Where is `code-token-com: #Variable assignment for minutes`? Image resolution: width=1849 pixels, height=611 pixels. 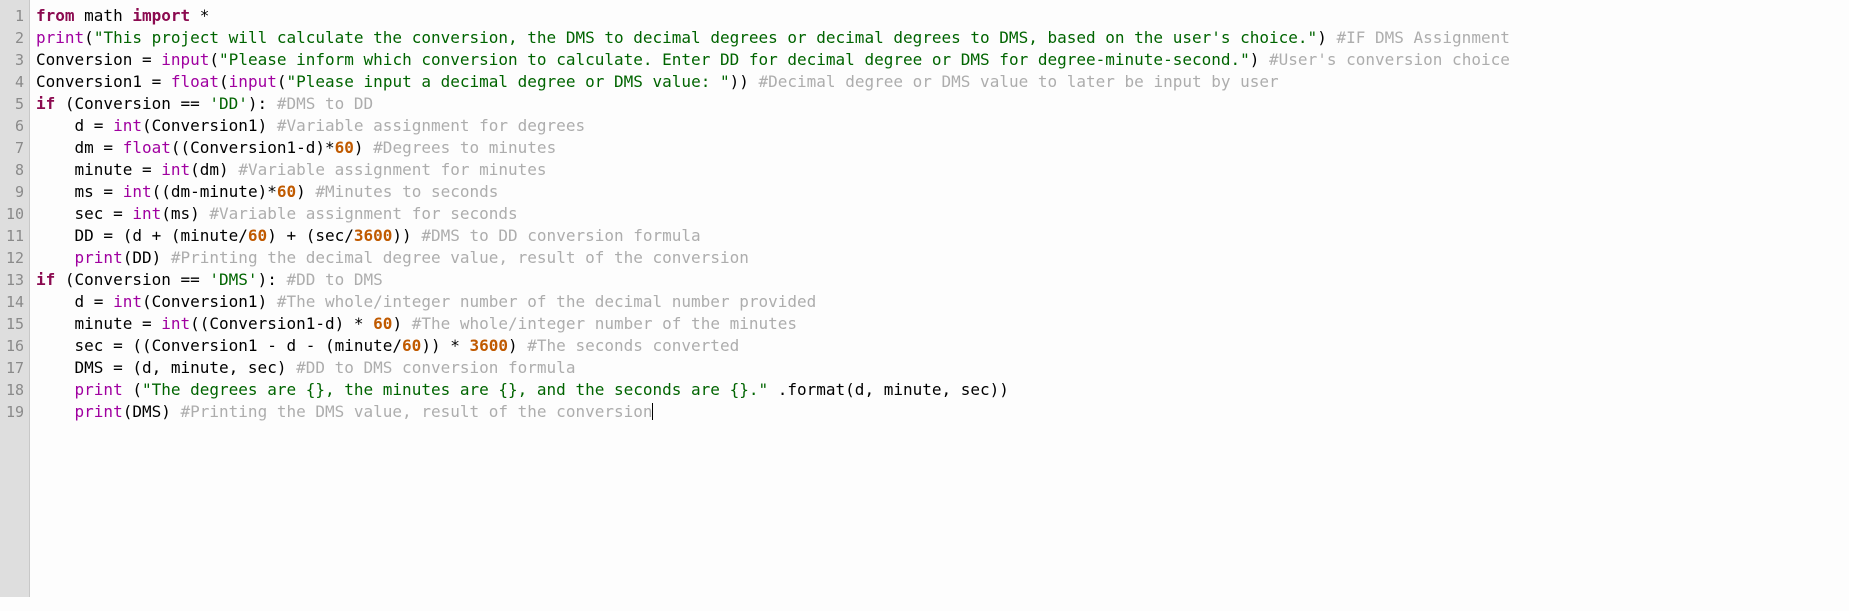 code-token-com: #Variable assignment for minutes is located at coordinates (392, 169).